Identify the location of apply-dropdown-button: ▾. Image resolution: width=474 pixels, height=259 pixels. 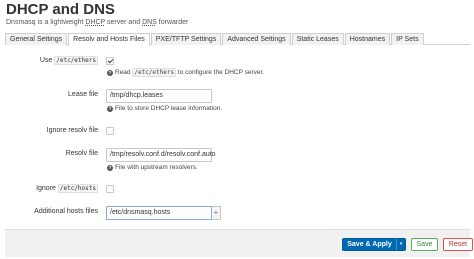
(401, 244).